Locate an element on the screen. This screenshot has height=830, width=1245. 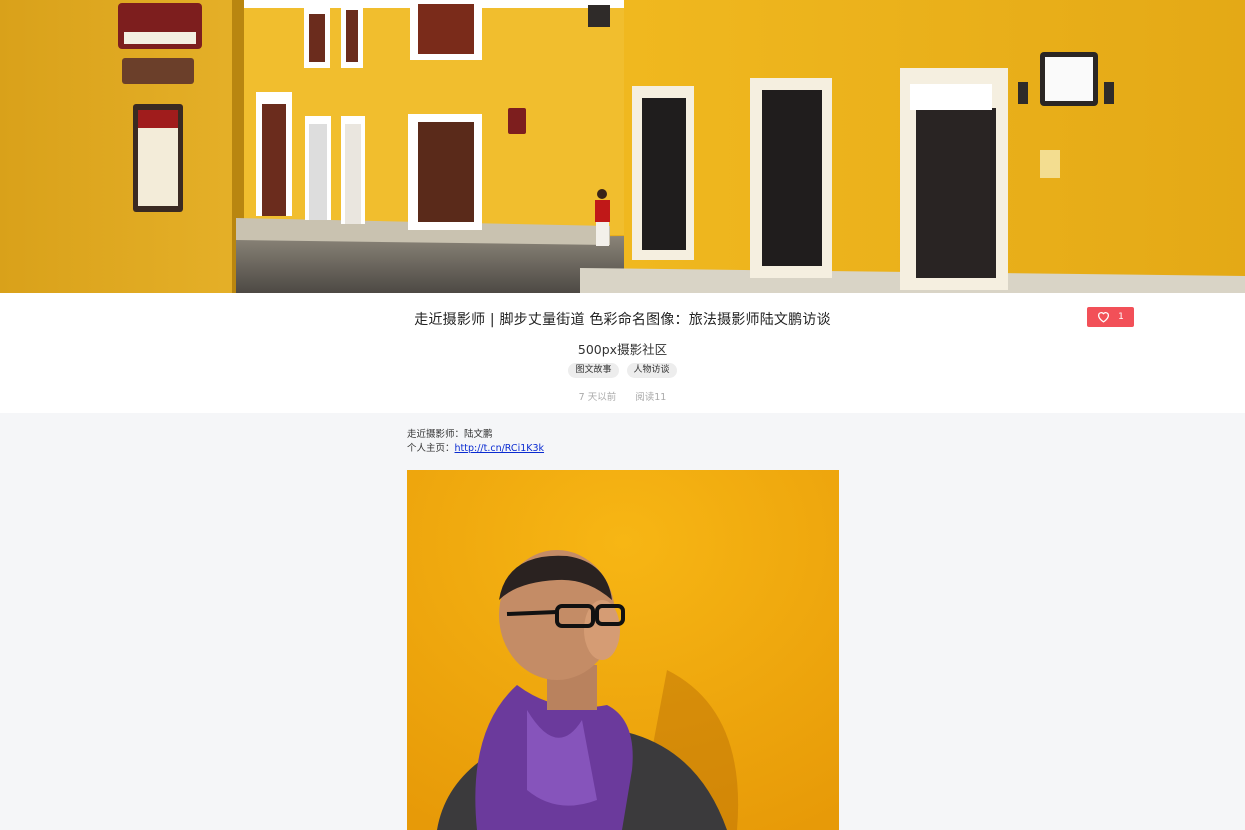
like-count: 1 is located at coordinates (1121, 317).